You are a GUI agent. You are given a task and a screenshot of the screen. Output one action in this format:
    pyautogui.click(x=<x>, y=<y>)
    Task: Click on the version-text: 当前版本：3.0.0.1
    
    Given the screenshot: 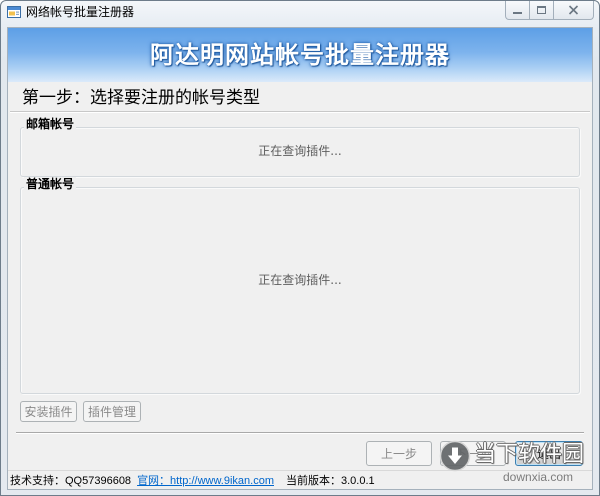 What is the action you would take?
    pyautogui.click(x=330, y=481)
    